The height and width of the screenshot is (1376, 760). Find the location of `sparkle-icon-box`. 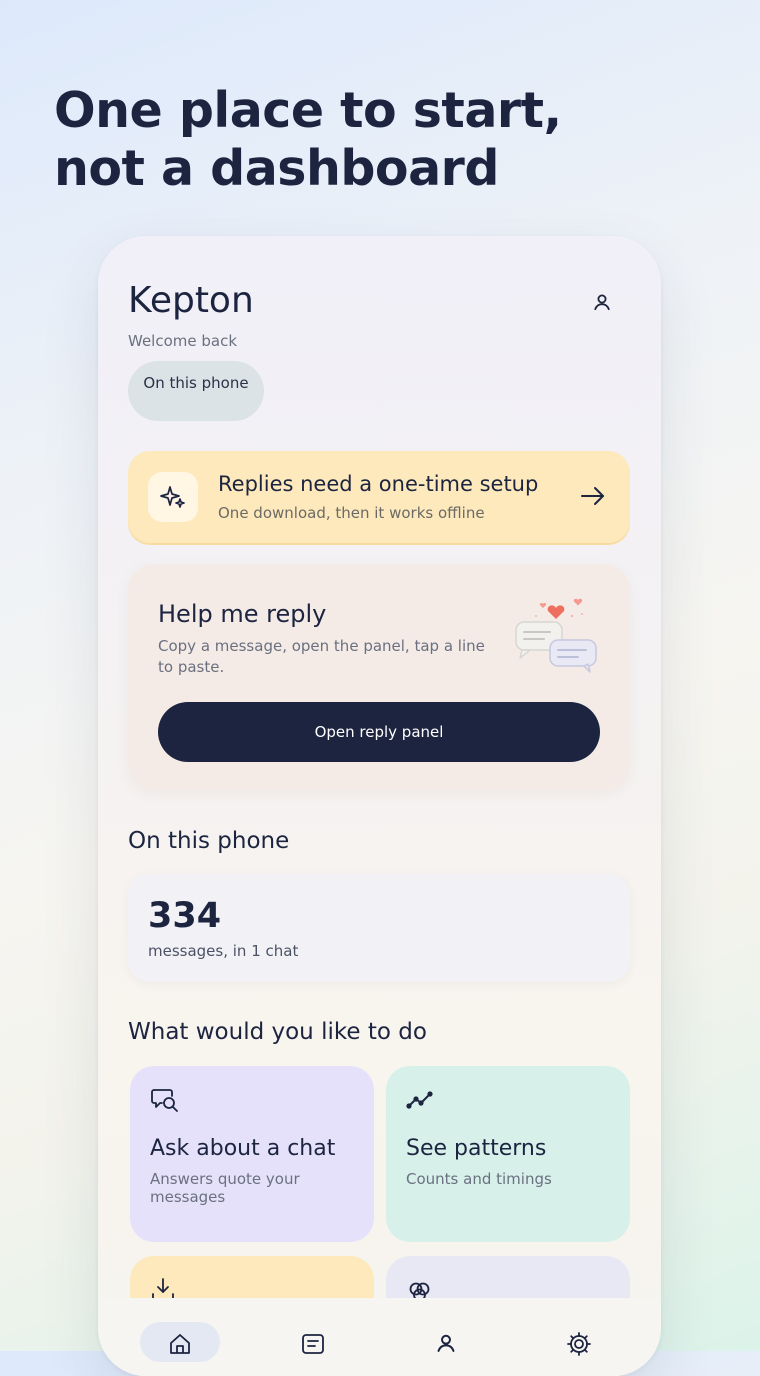

sparkle-icon-box is located at coordinates (173, 497).